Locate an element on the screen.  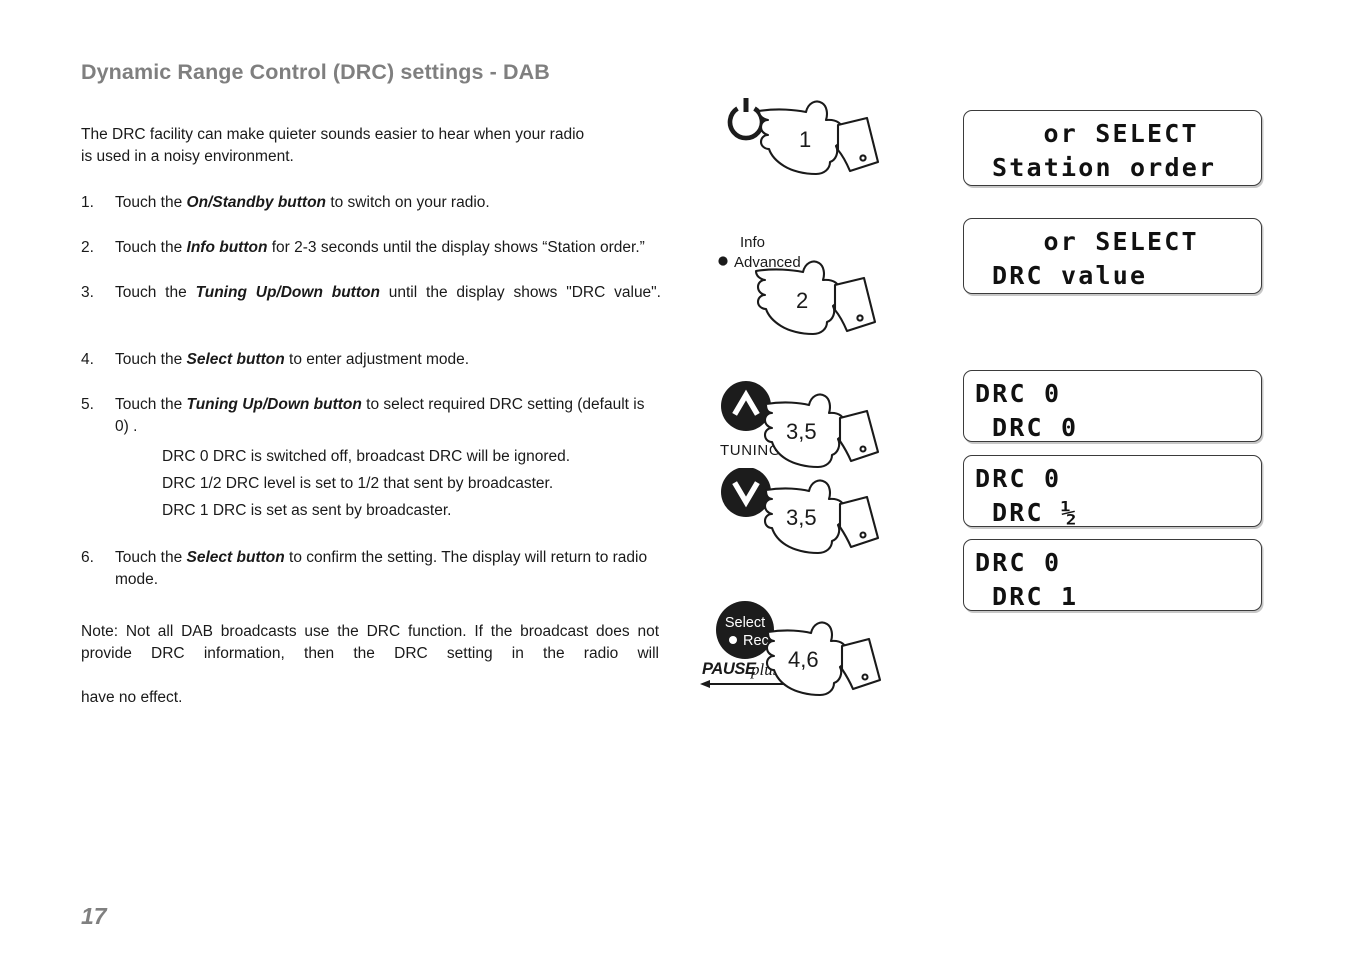
hand-figure-power: 1 is located at coordinates (806, 142).